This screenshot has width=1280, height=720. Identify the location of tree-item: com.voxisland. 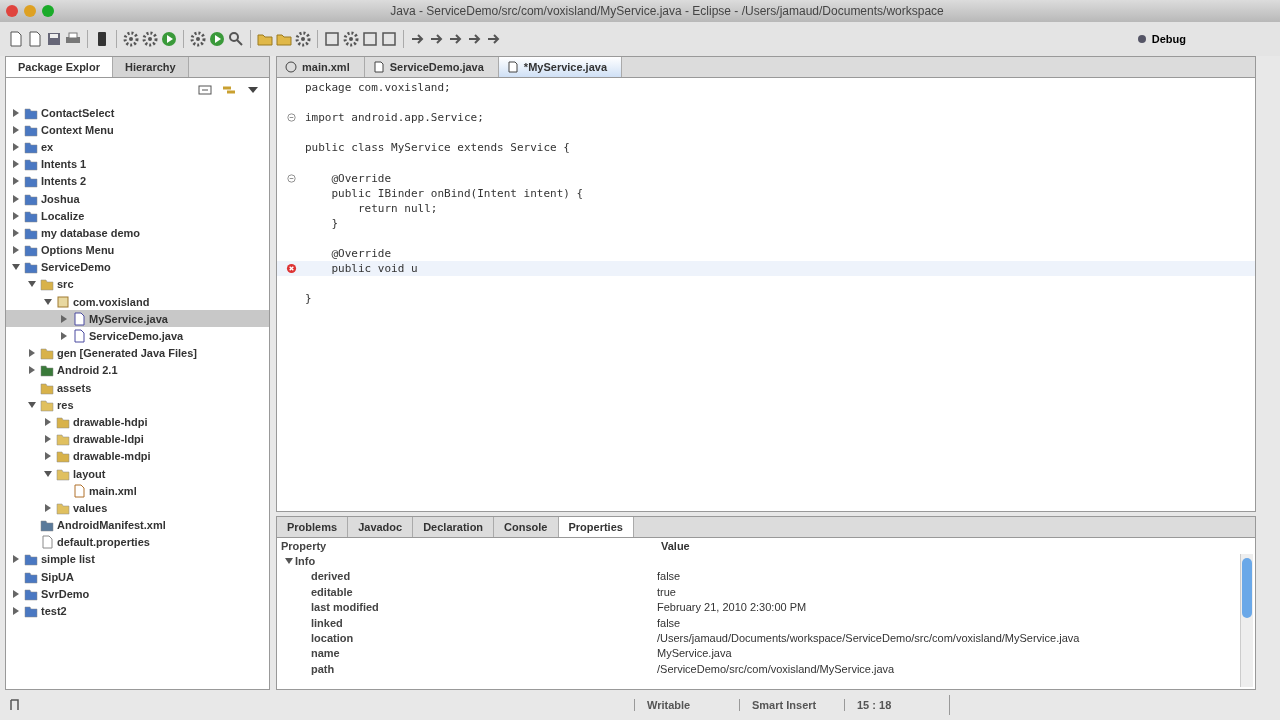
(137, 302).